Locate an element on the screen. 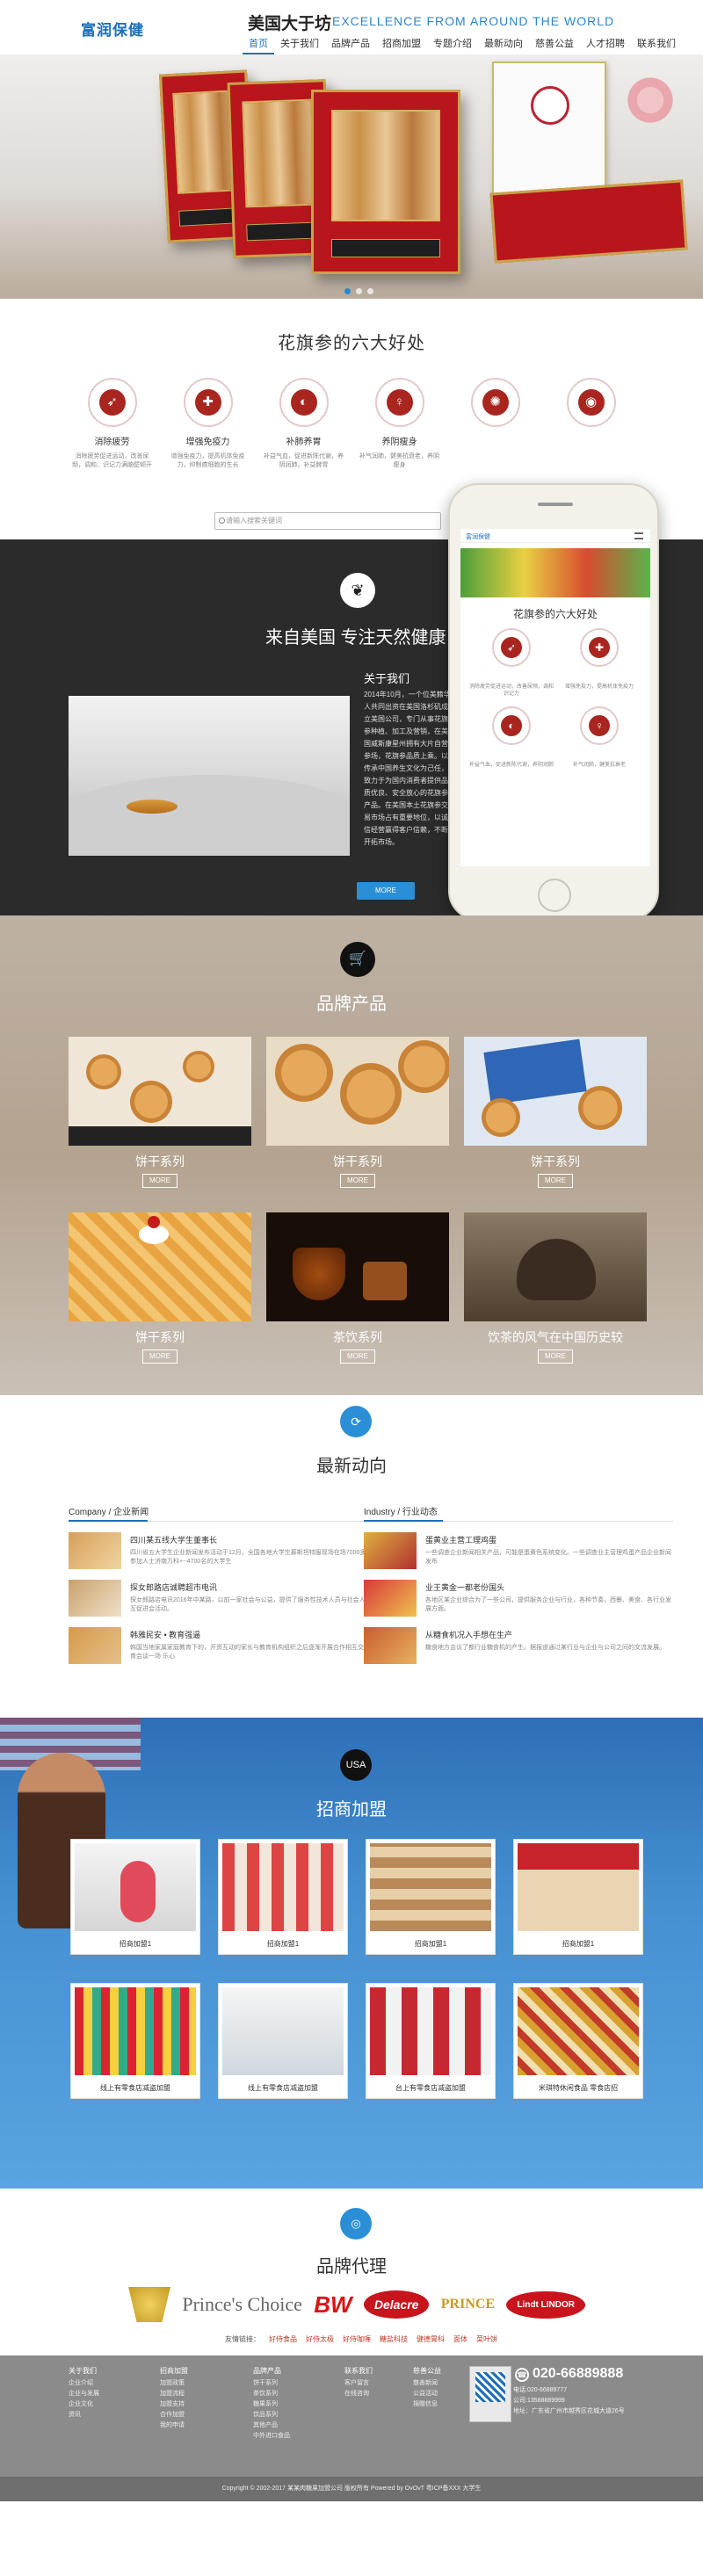 The height and width of the screenshot is (2576, 703). footer-link: 糖果系列 is located at coordinates (272, 2404).